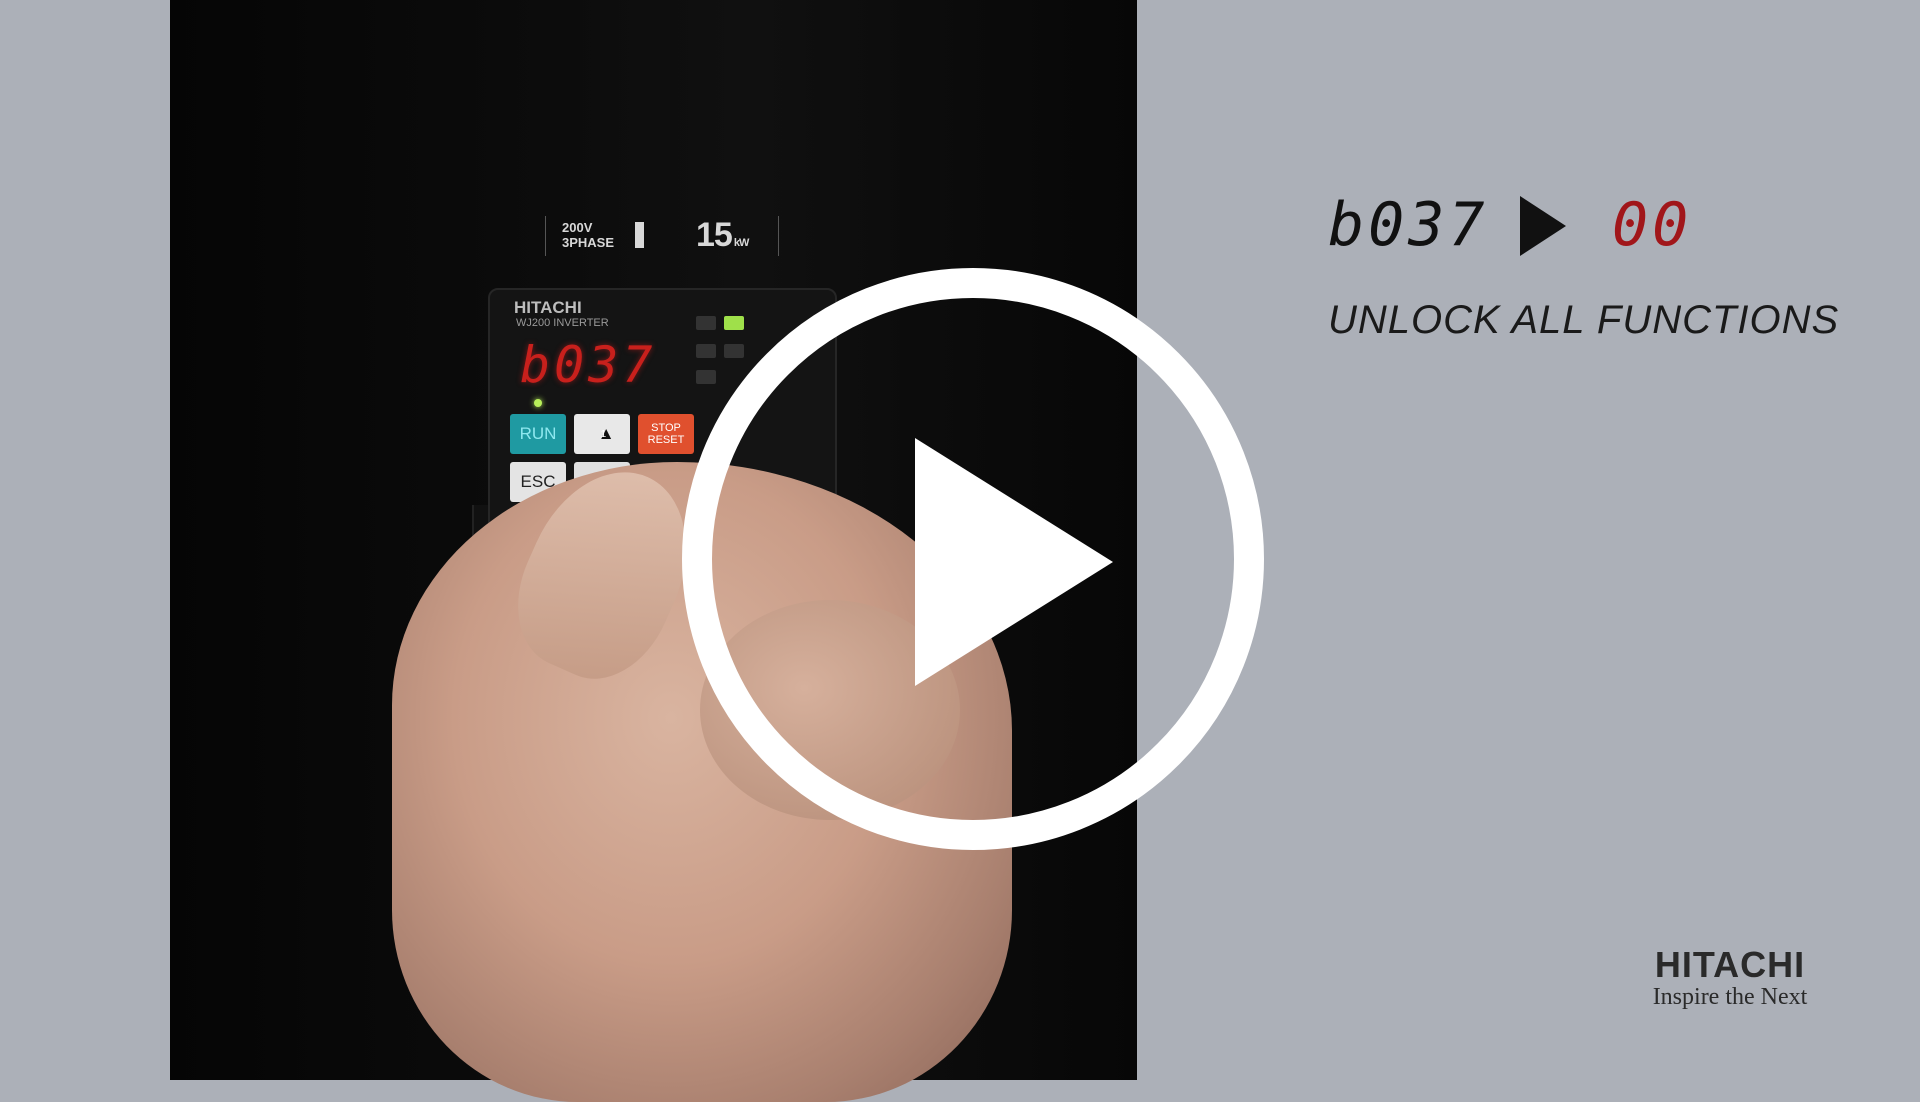  I want to click on rating-plate: 200V 3PHASE 15 kW, so click(662, 236).